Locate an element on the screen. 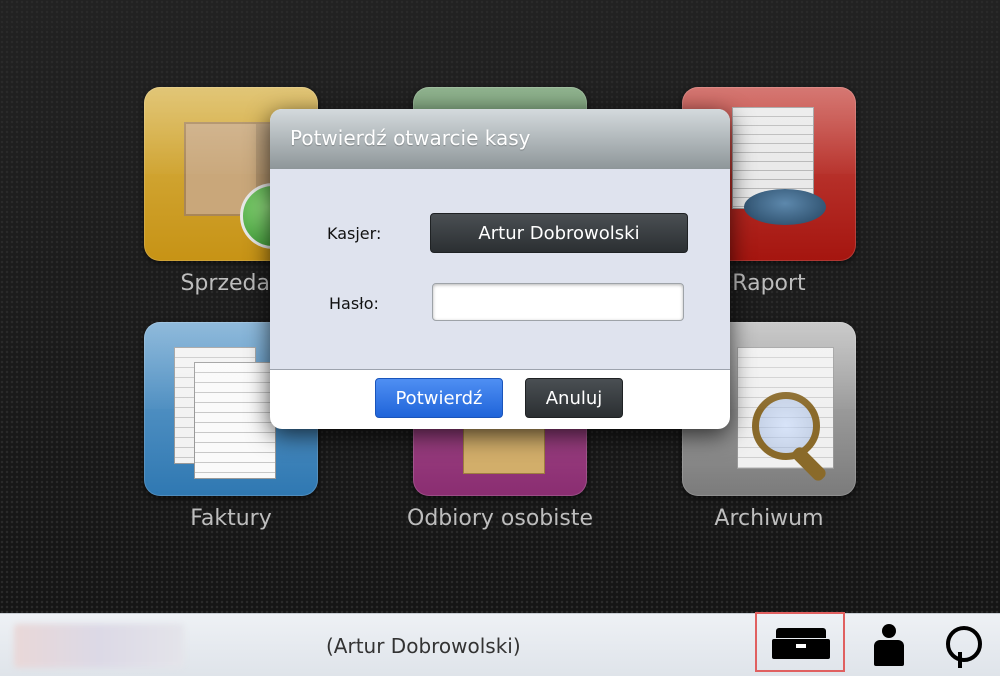 The width and height of the screenshot is (1000, 676). dialog-title: Potwierdź otwarcie kasy is located at coordinates (500, 139).